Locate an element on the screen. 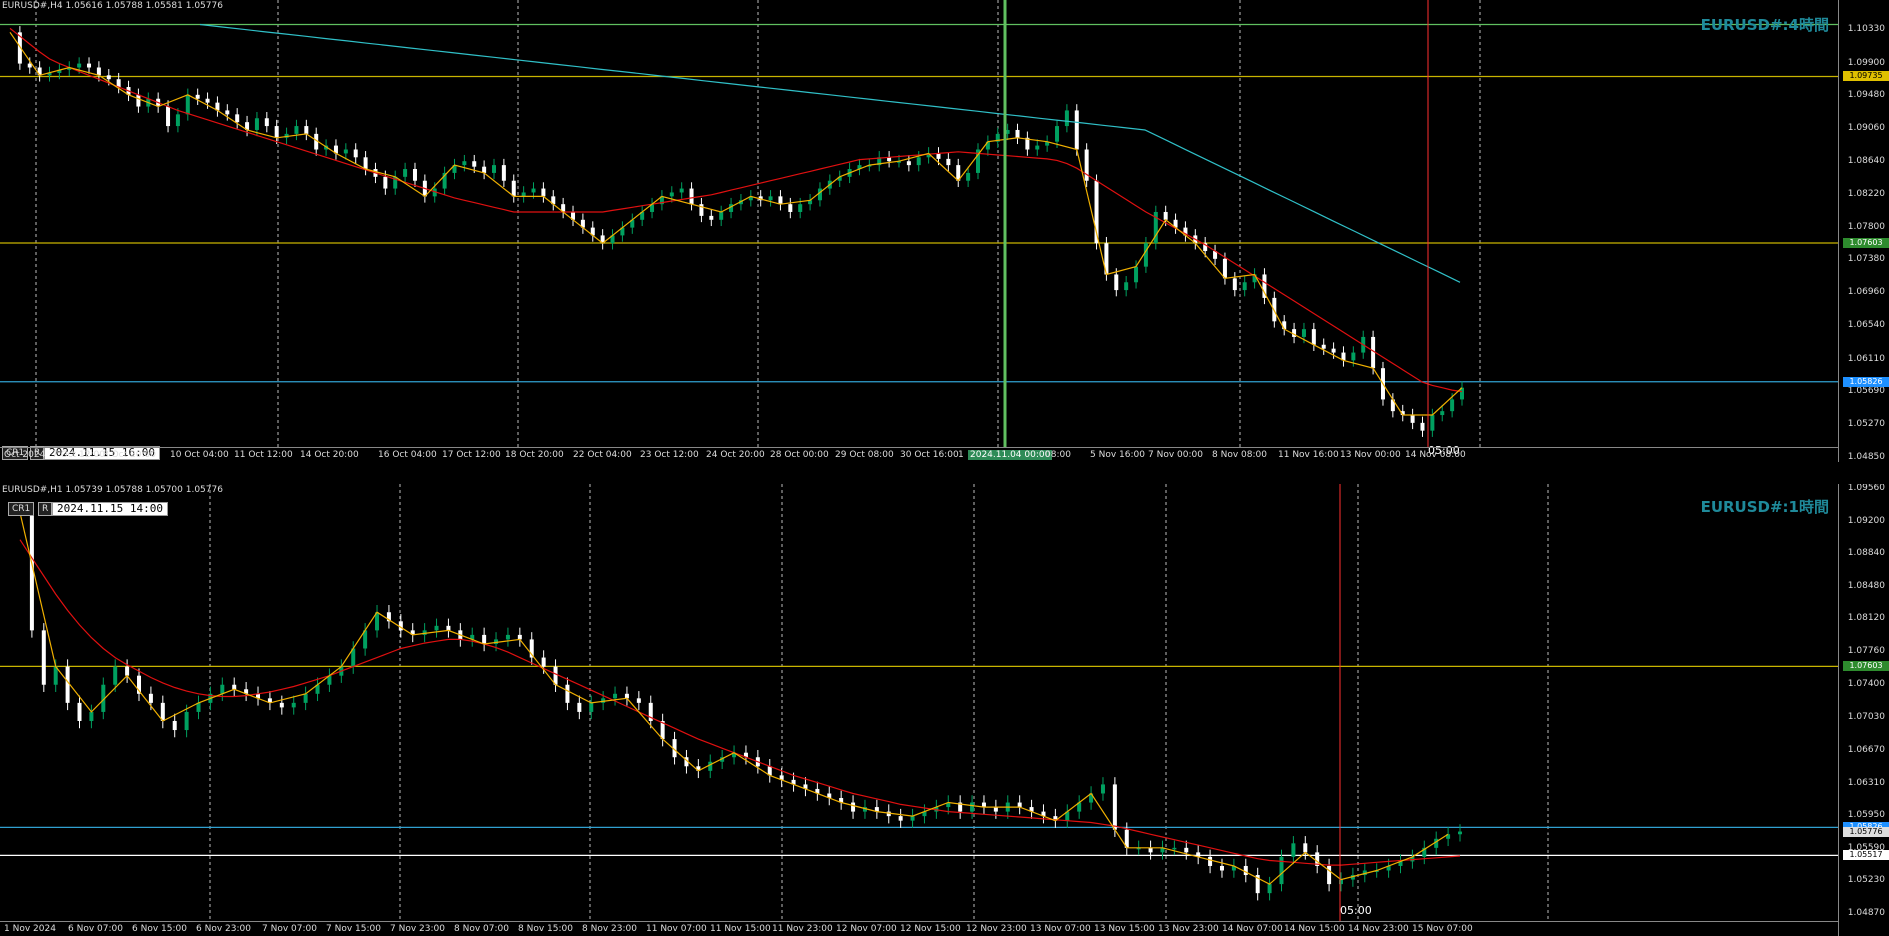  price-tick-label: 1.09480 is located at coordinates (1866, 95).